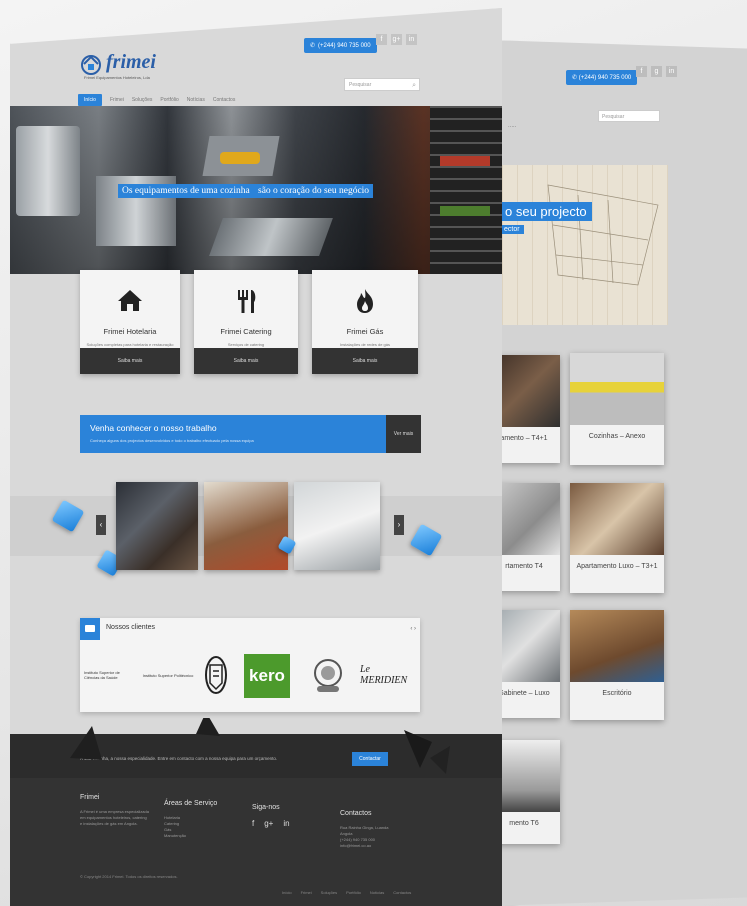 This screenshot has width=747, height=906. What do you see at coordinates (91, 65) in the screenshot?
I see `logo-house-icon` at bounding box center [91, 65].